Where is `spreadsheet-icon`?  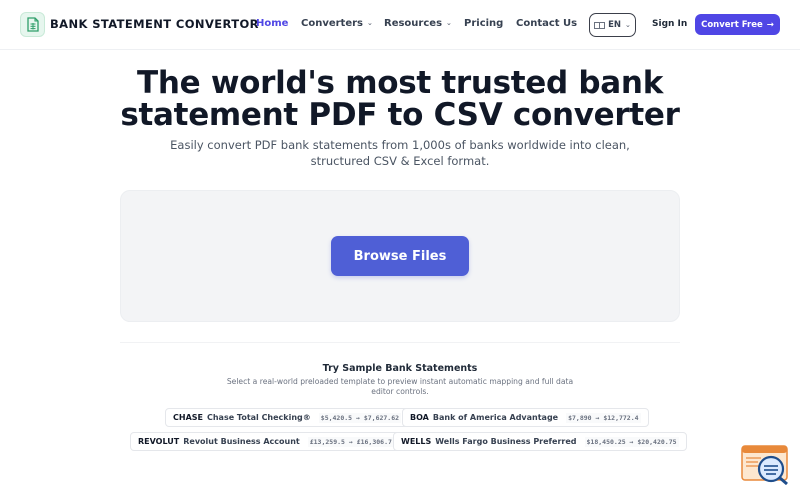
spreadsheet-icon is located at coordinates (32, 24).